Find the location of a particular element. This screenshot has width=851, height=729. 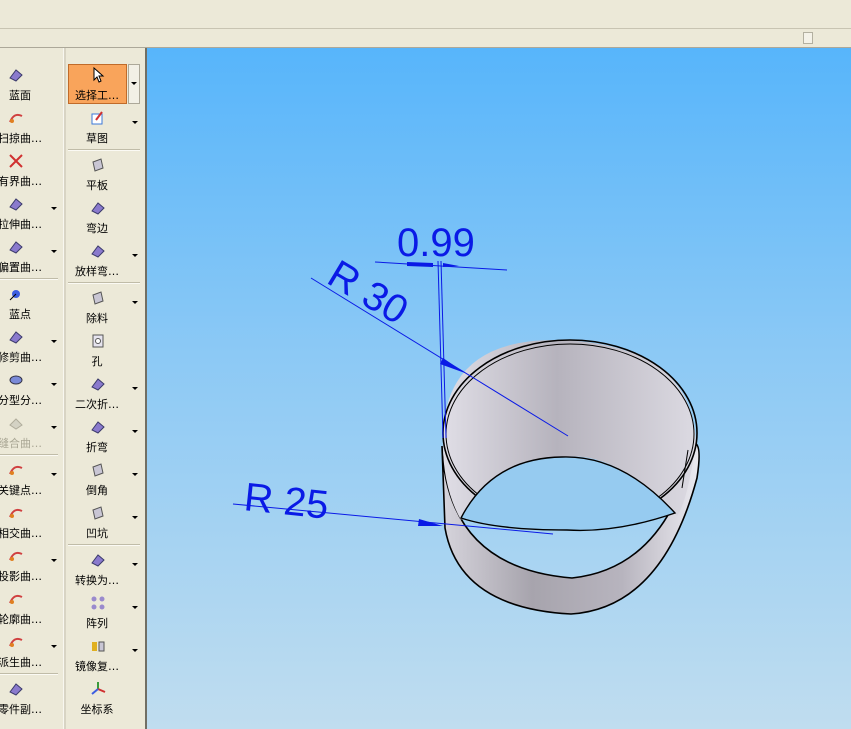

tool-bend: 折弯 is located at coordinates (104, 435).